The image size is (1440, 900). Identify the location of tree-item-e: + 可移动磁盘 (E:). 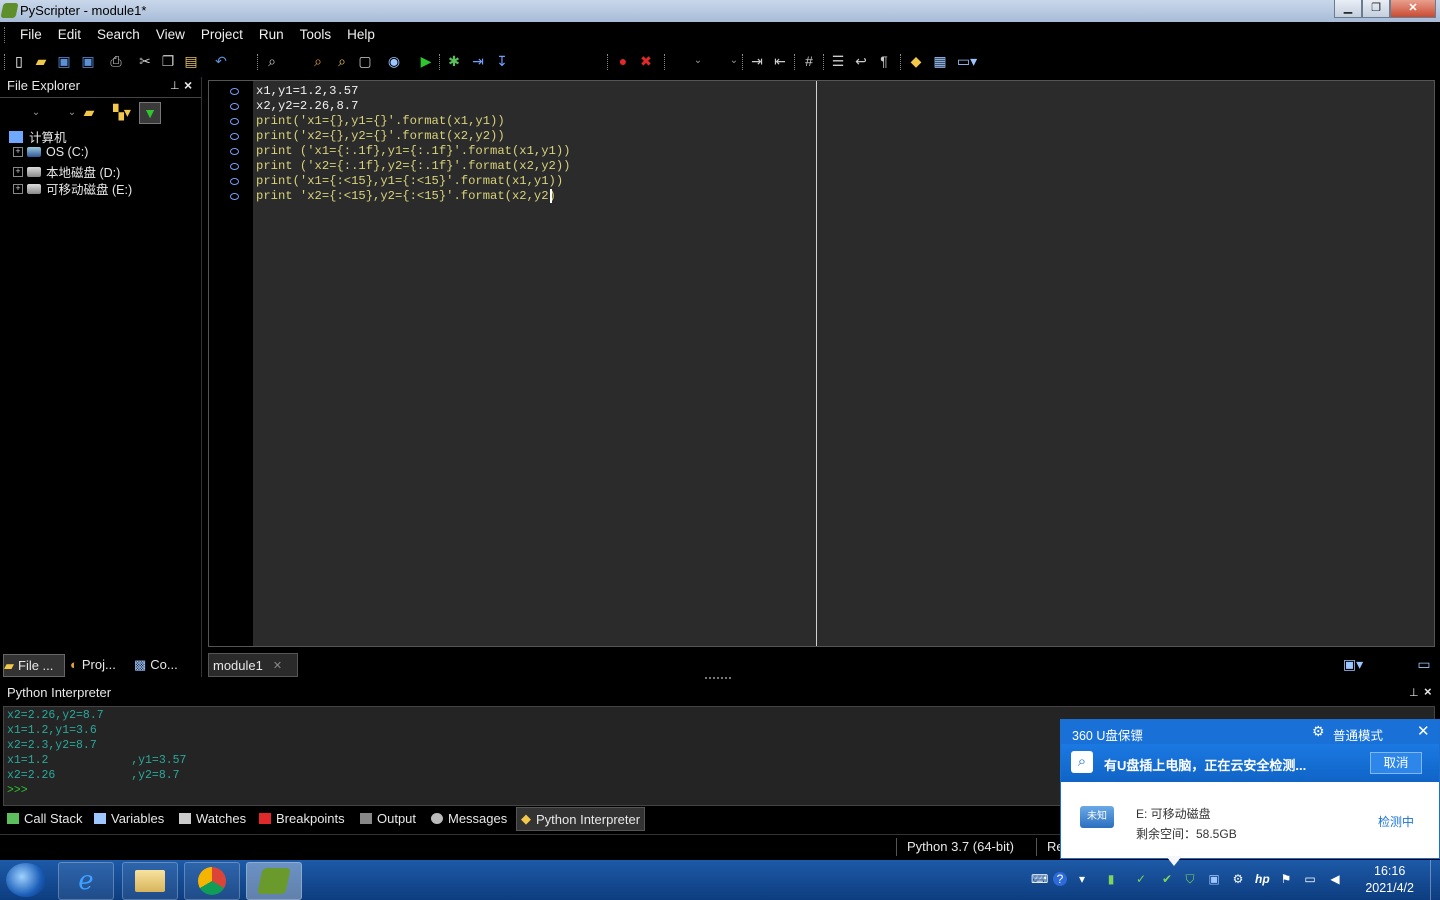
(72, 188).